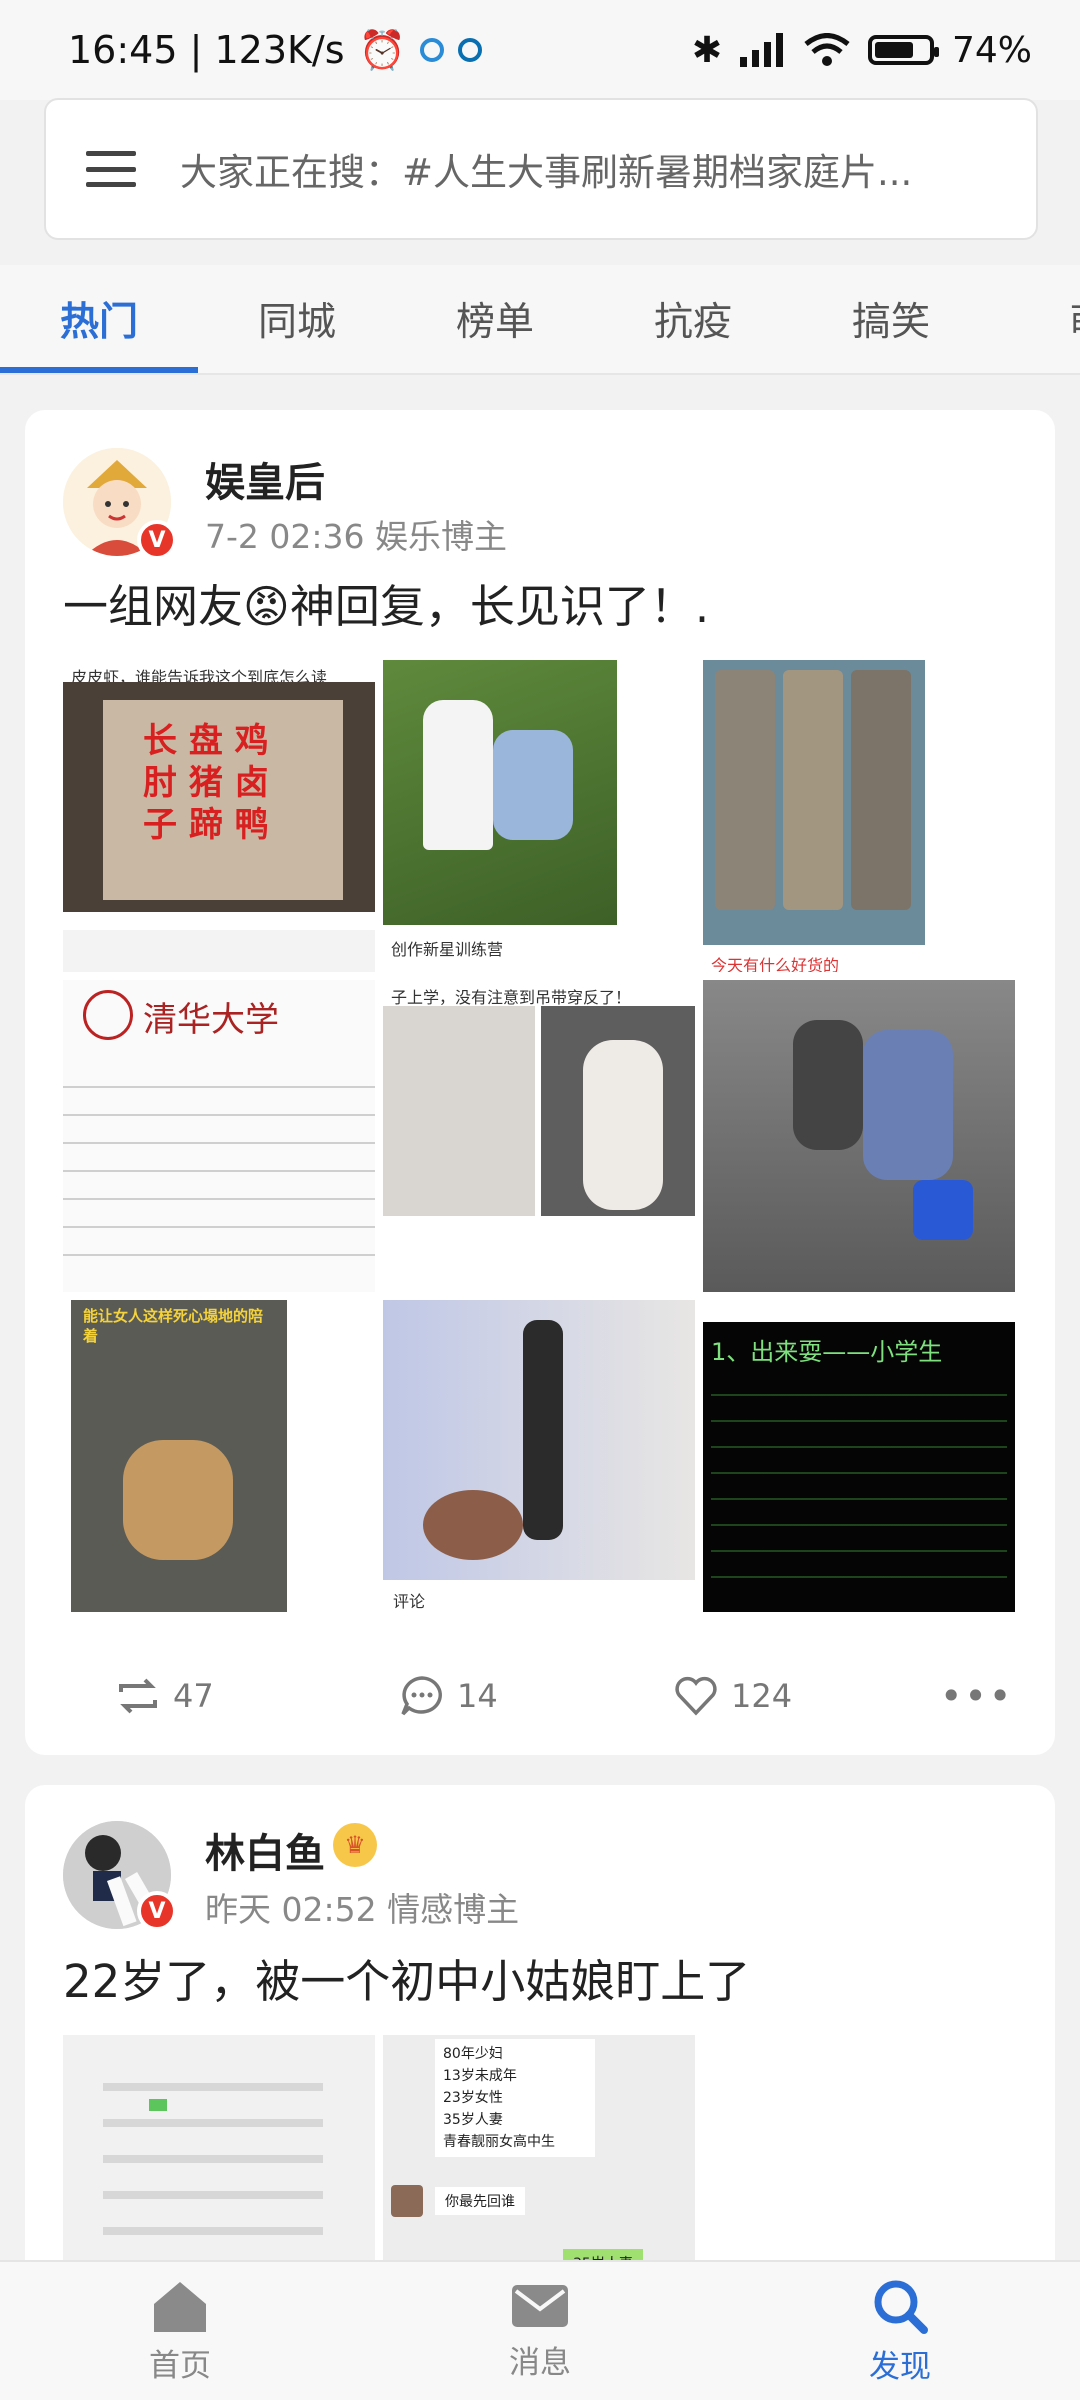 The height and width of the screenshot is (2400, 1080). What do you see at coordinates (976, 1696) in the screenshot?
I see `more-options-icon: •••` at bounding box center [976, 1696].